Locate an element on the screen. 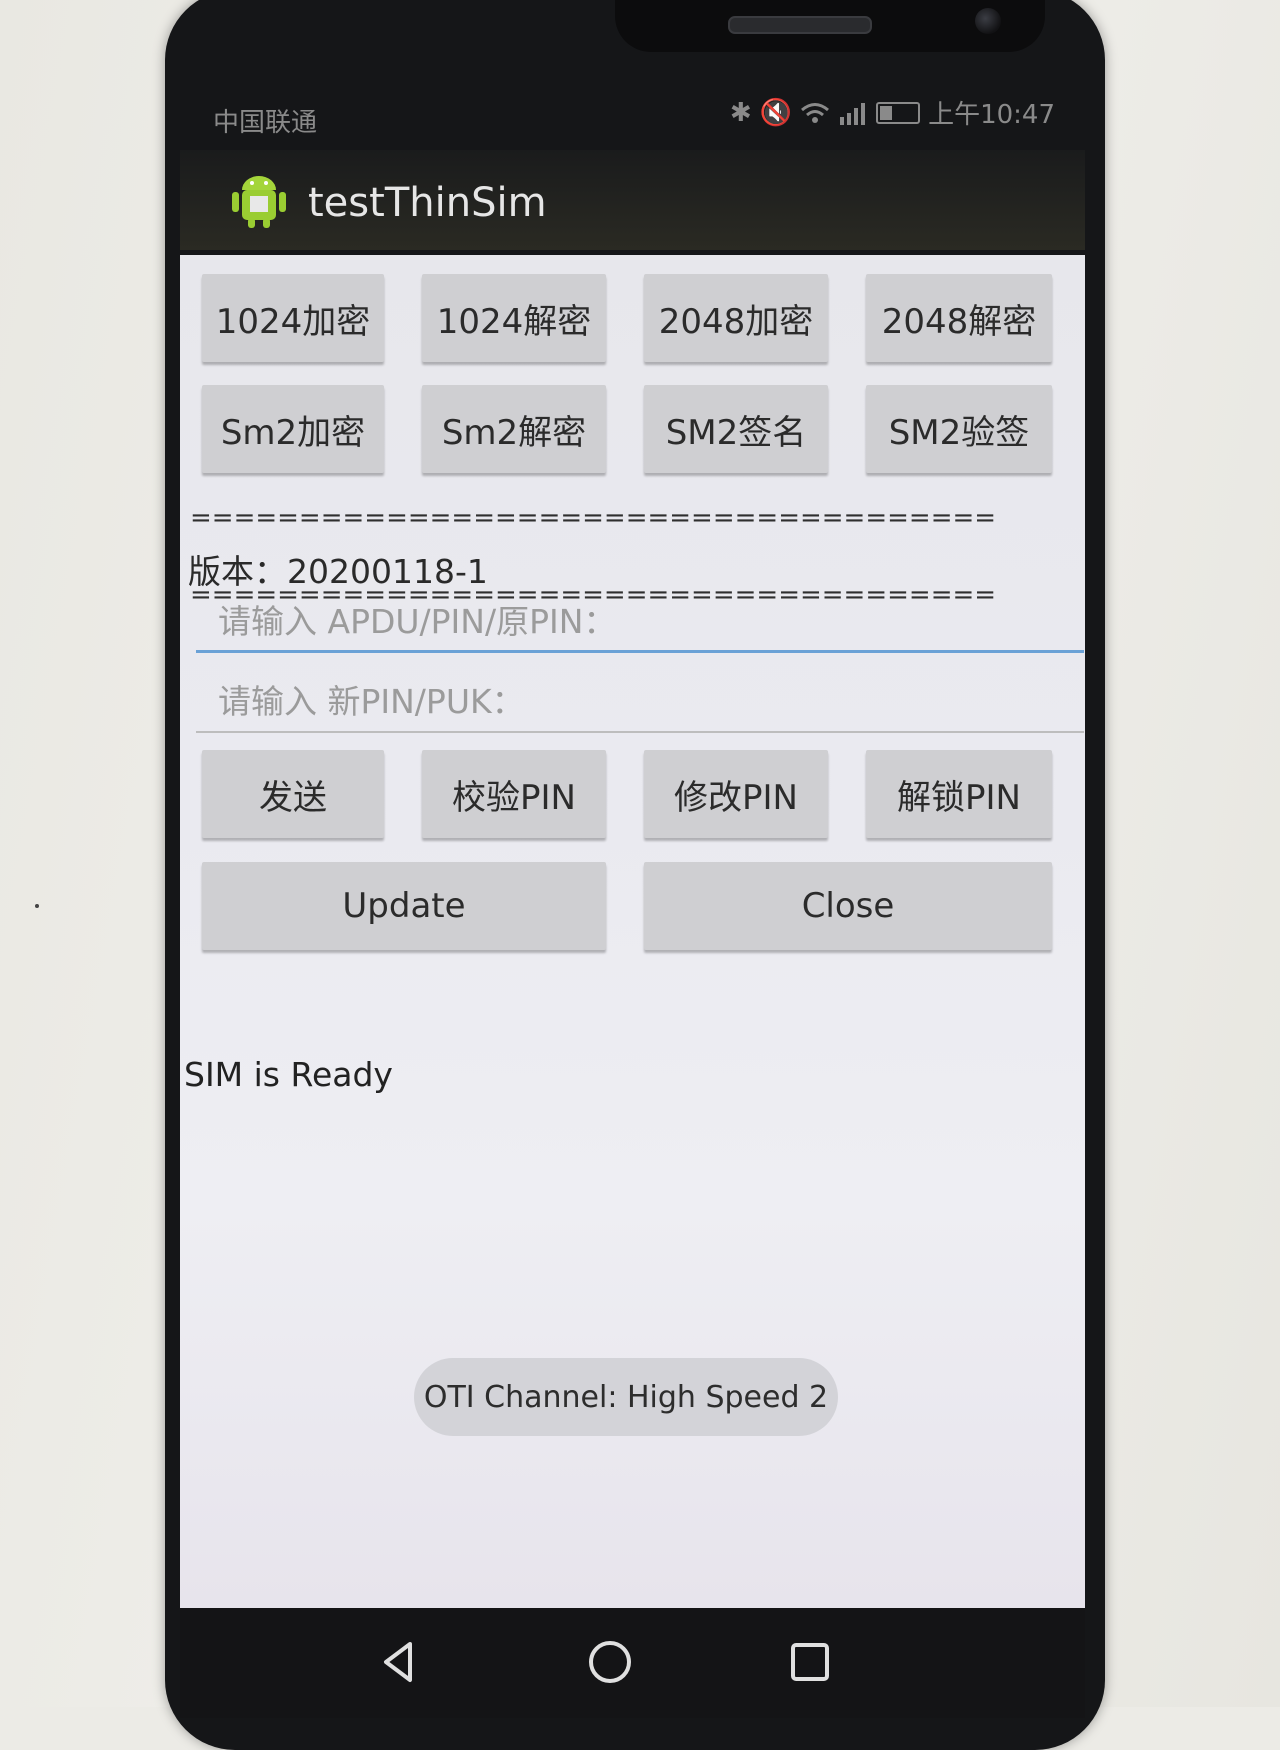 The width and height of the screenshot is (1280, 1750). mute-icon: 🔇 is located at coordinates (776, 112).